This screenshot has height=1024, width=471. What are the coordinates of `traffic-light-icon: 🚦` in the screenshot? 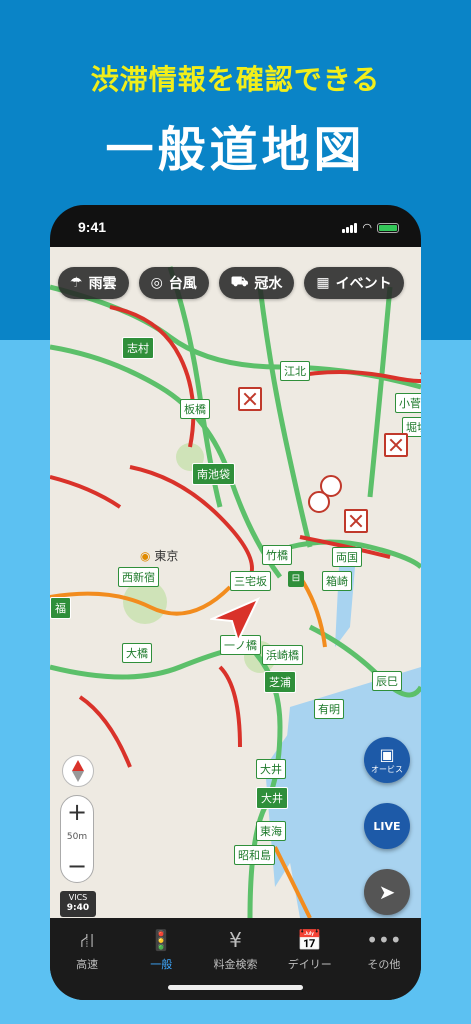 It's located at (161, 940).